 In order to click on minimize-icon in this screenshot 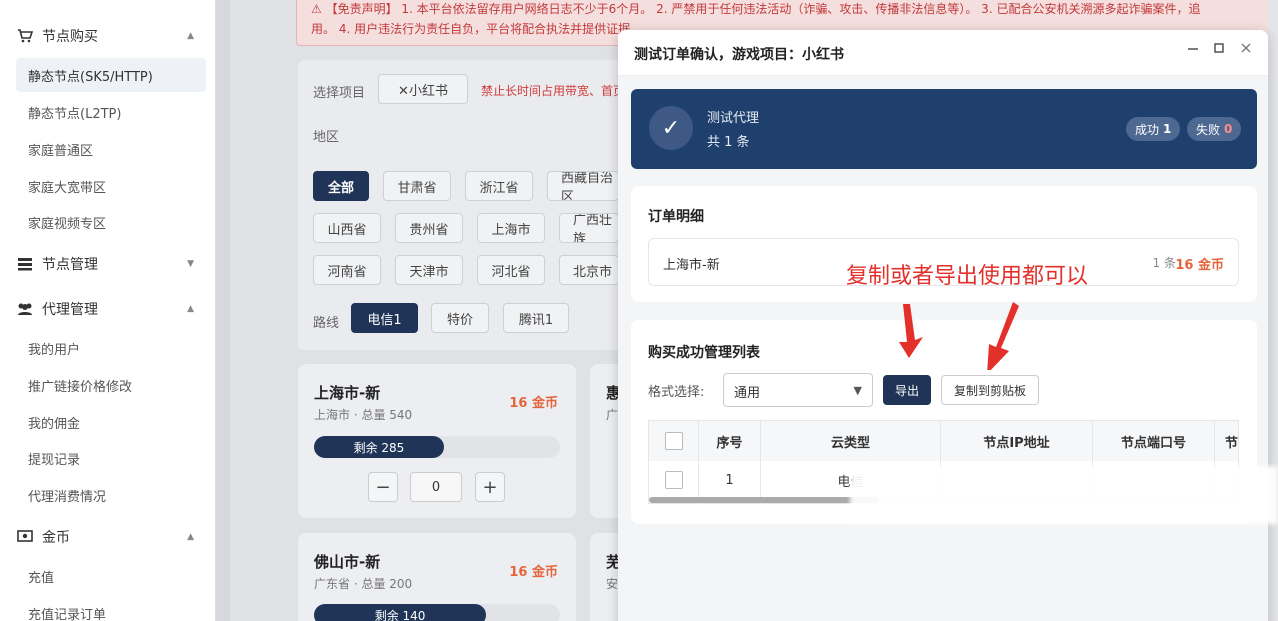, I will do `click(1193, 50)`.